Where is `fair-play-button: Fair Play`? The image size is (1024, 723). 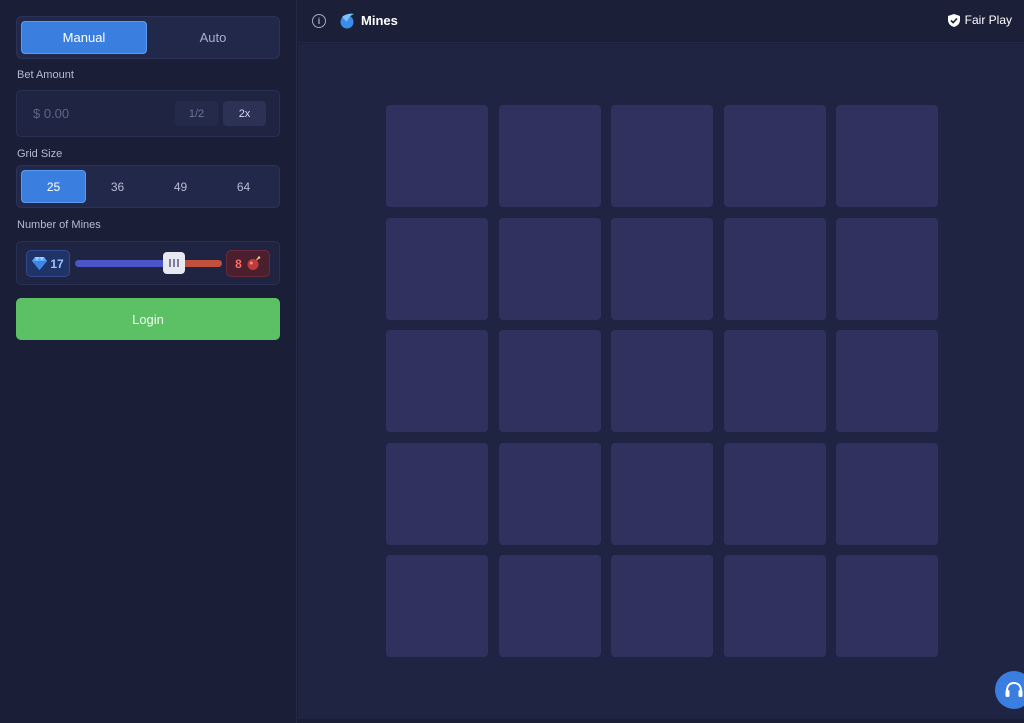 fair-play-button: Fair Play is located at coordinates (979, 20).